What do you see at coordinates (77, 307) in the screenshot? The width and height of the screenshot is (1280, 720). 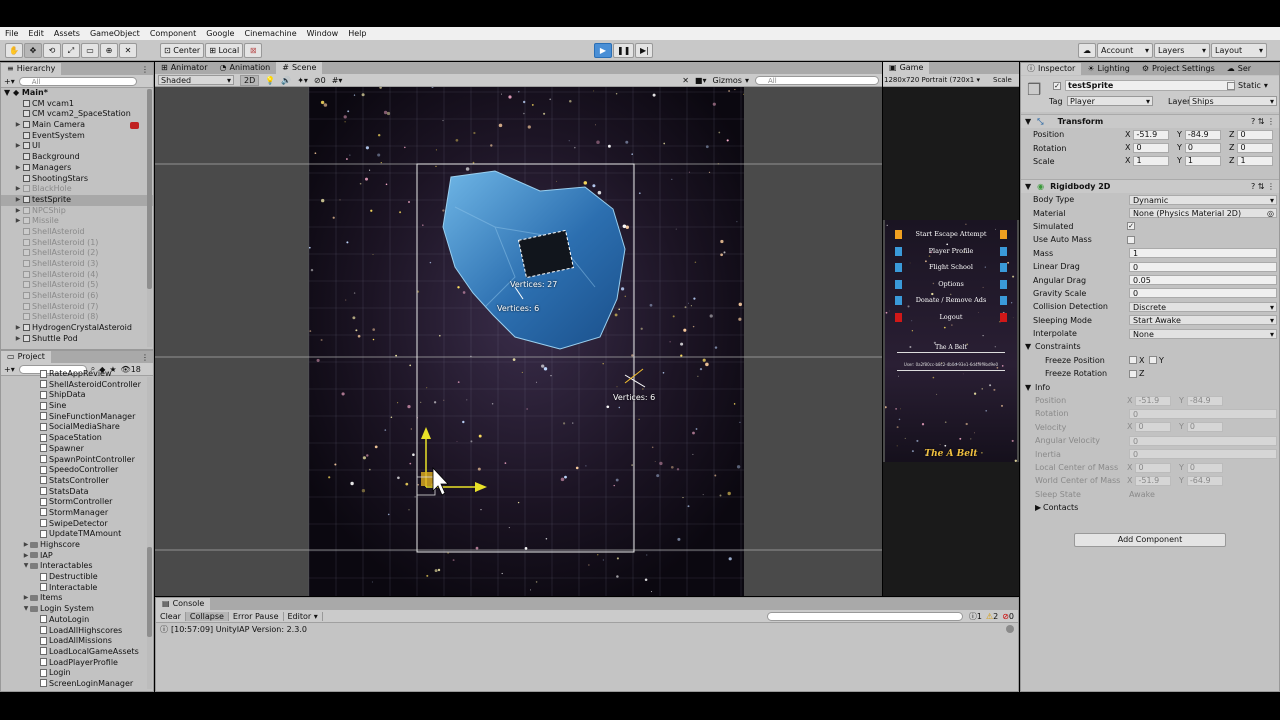 I see `hierarchy-item: ShellAsteroid (7)` at bounding box center [77, 307].